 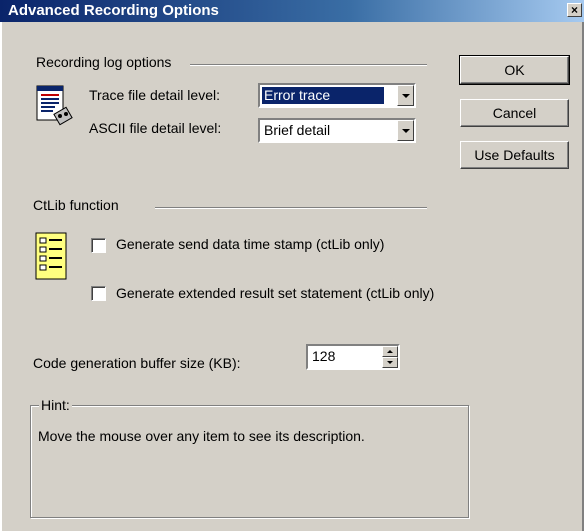 What do you see at coordinates (104, 62) in the screenshot?
I see `recording-log-section-label: Recording log options` at bounding box center [104, 62].